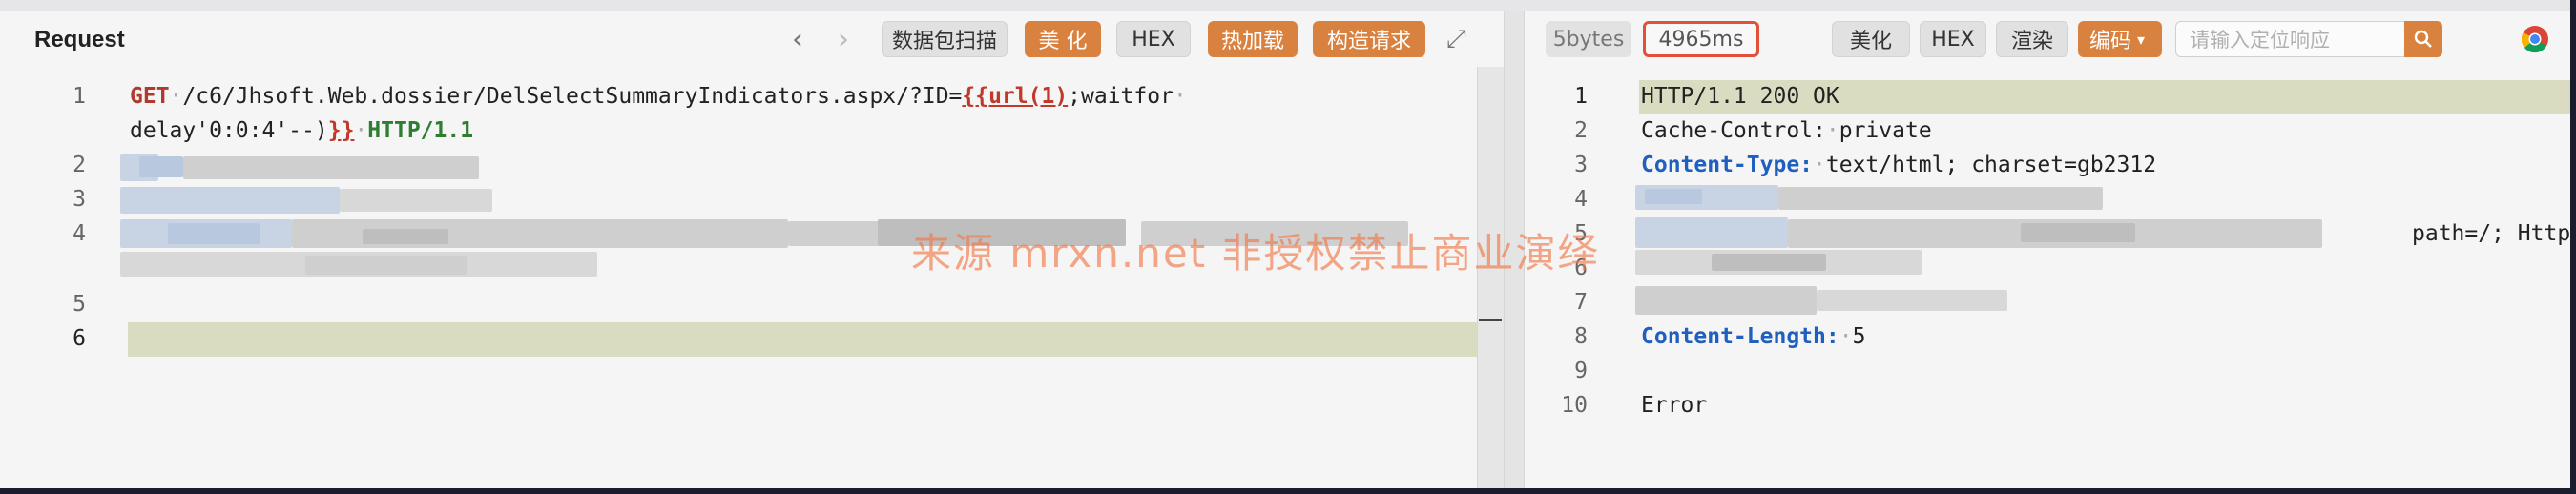 The width and height of the screenshot is (2576, 494). I want to click on beautify-button: 美 化, so click(1063, 39).